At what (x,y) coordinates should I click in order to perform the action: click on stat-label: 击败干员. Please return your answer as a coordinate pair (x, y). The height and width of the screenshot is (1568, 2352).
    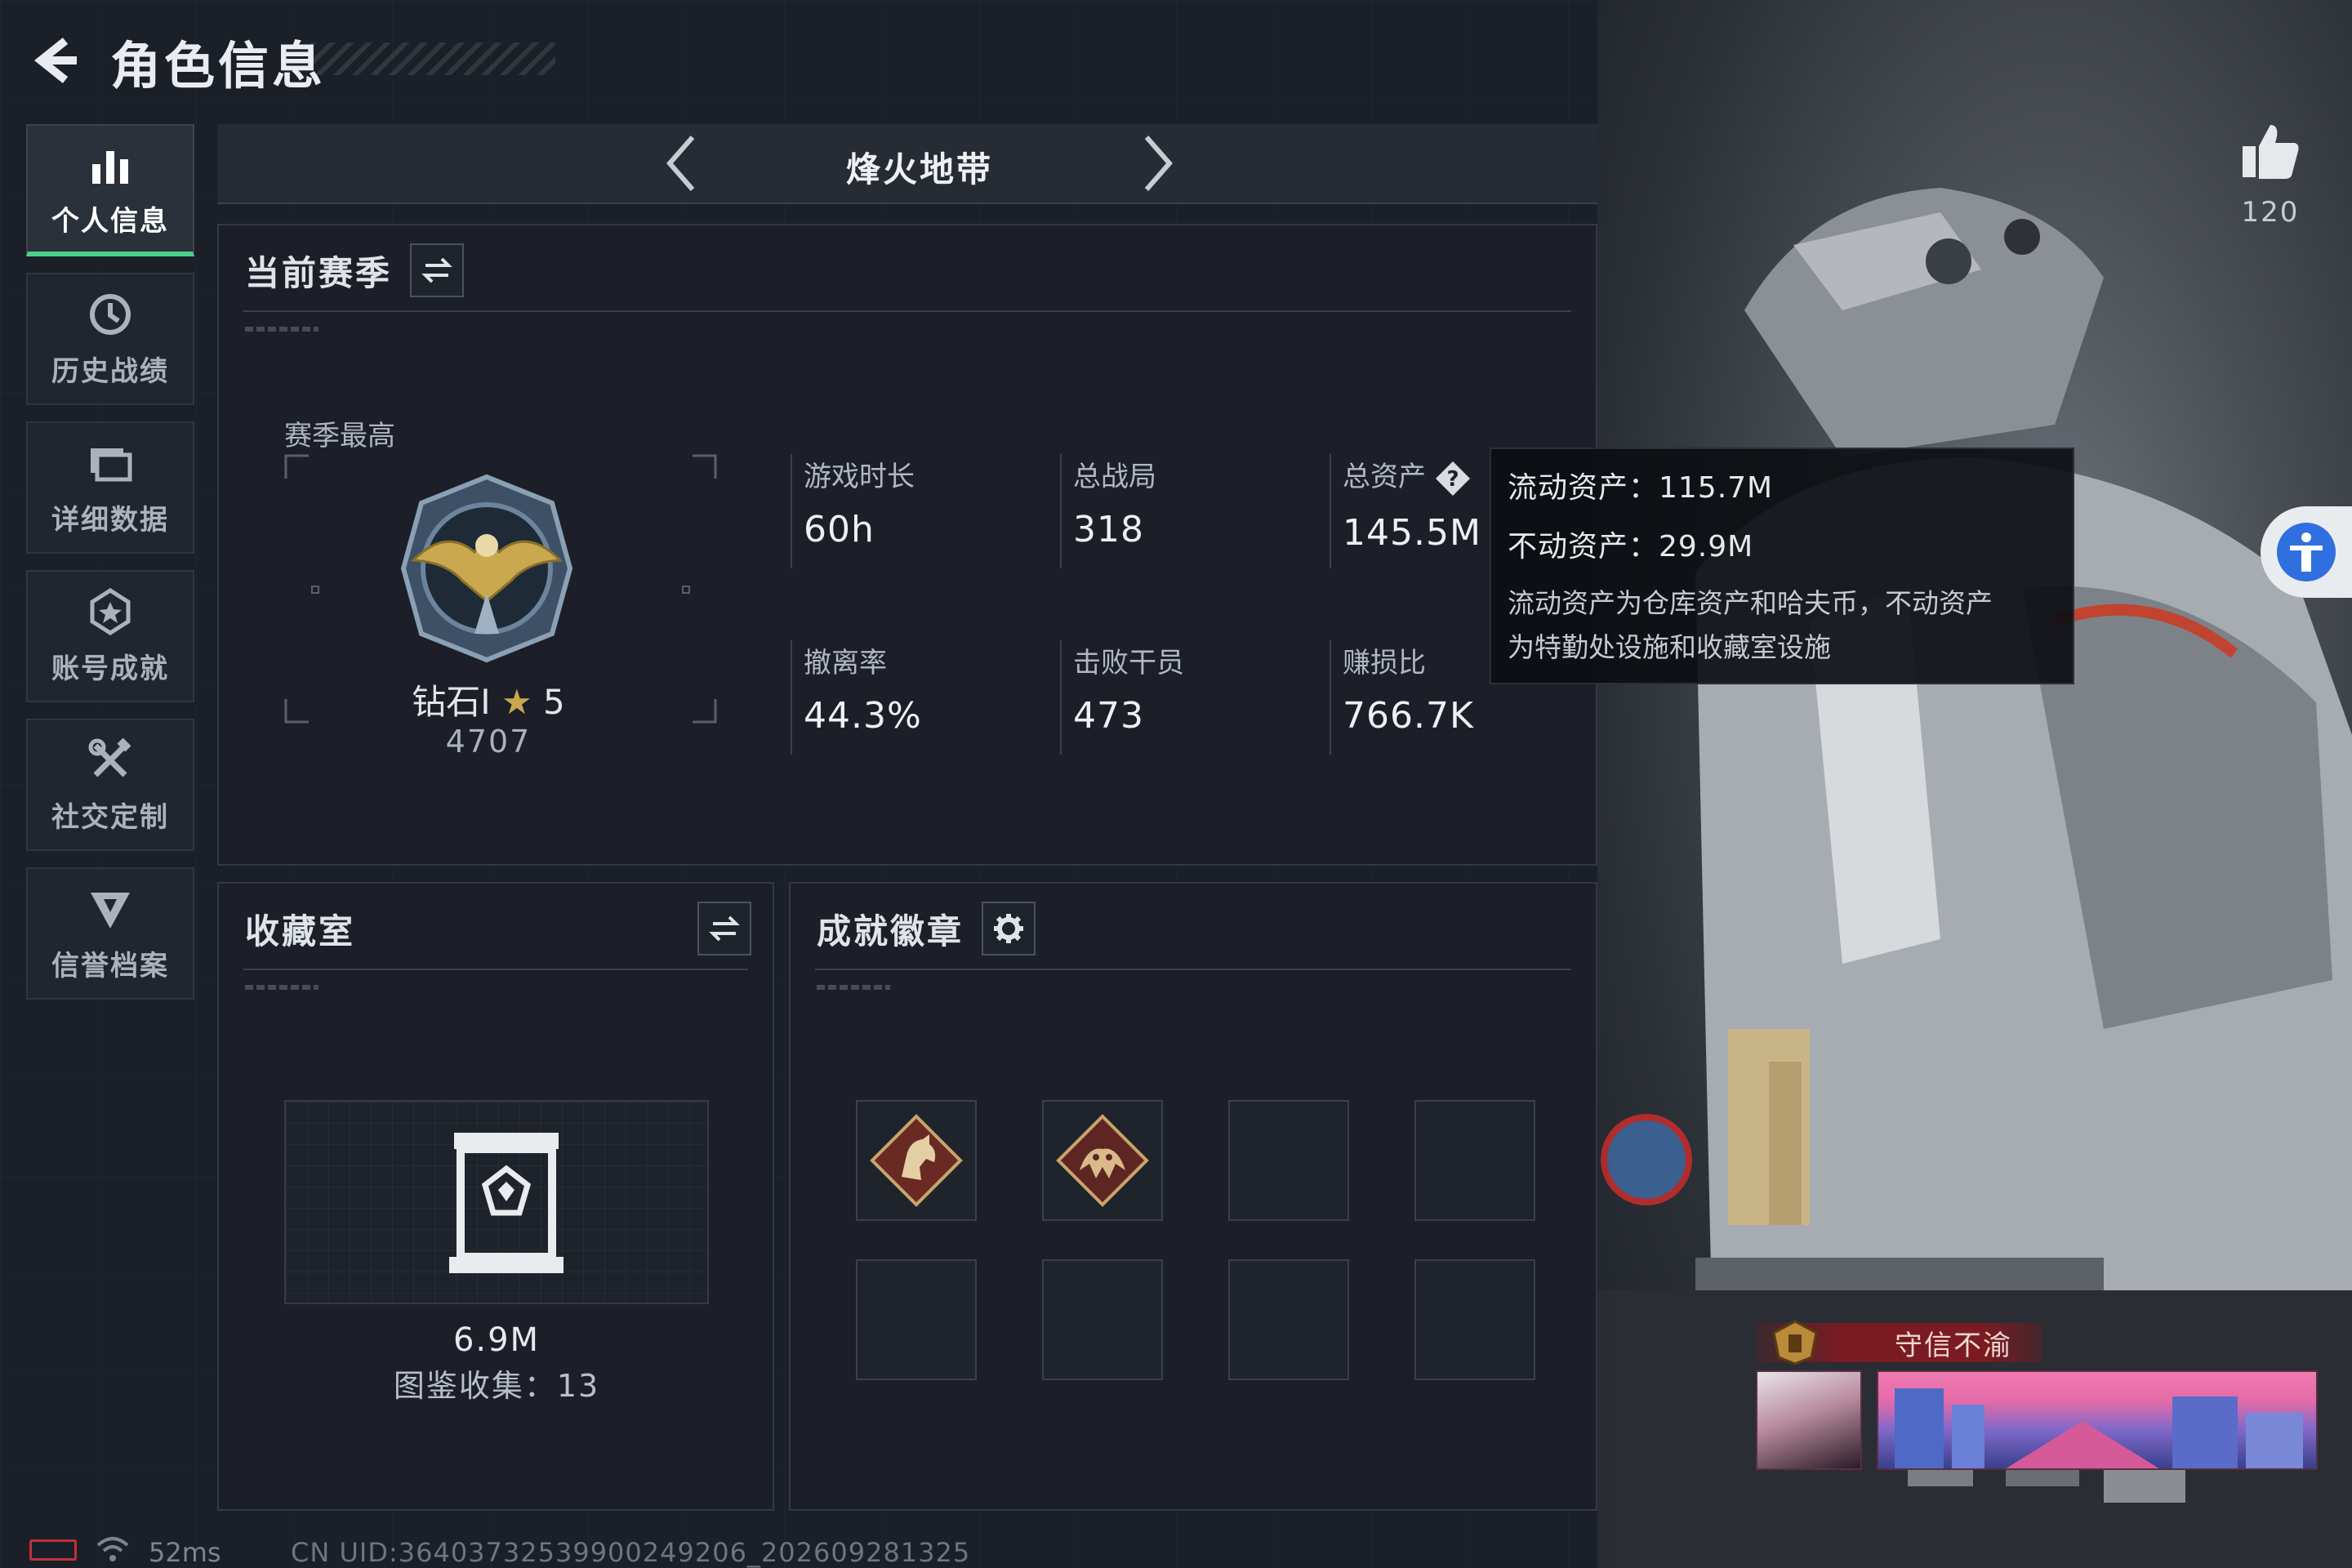
    Looking at the image, I should click on (1128, 663).